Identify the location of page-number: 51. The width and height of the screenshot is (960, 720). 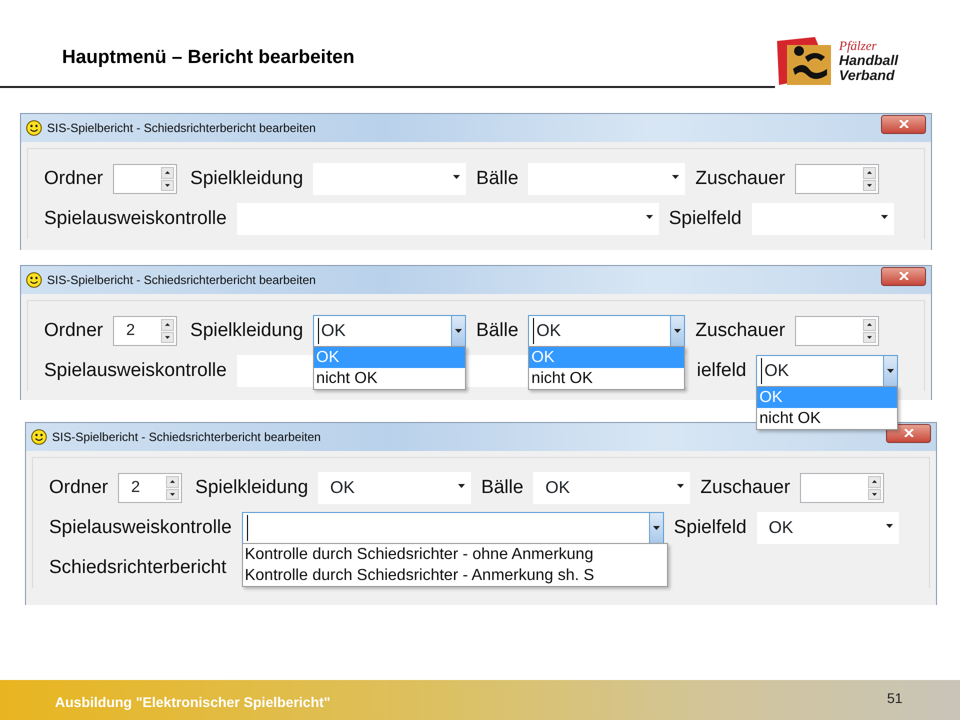
(895, 698).